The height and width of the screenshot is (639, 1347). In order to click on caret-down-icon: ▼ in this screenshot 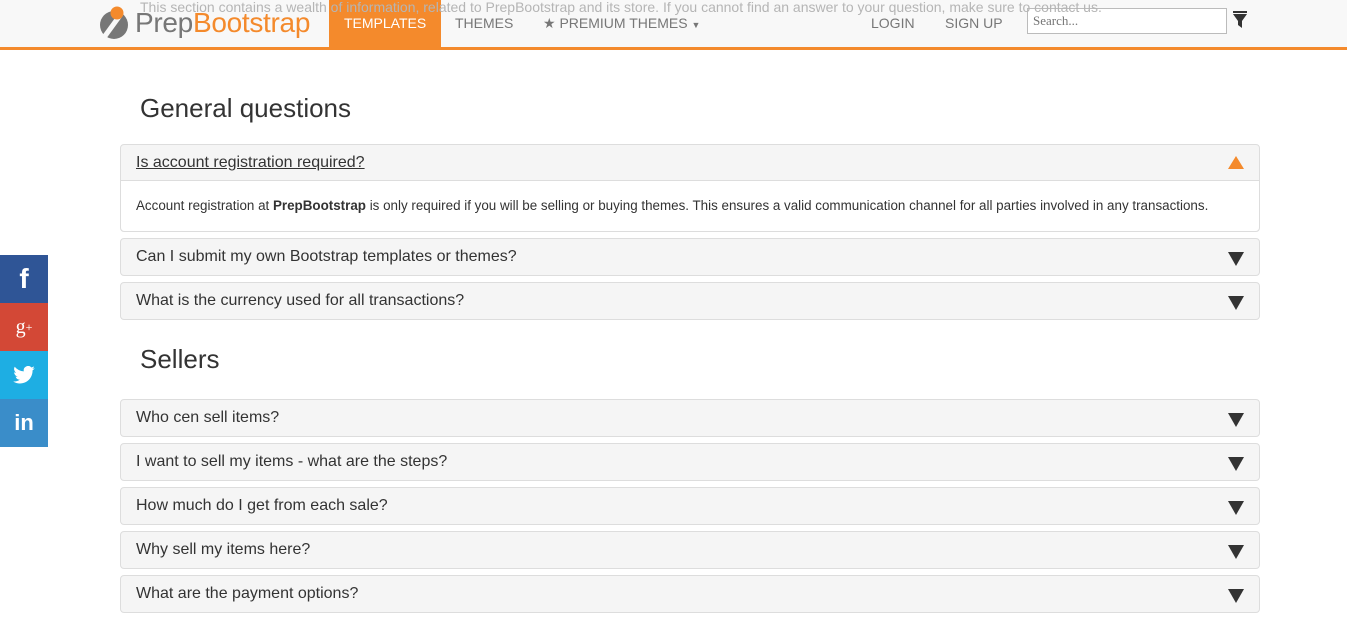, I will do `click(696, 25)`.